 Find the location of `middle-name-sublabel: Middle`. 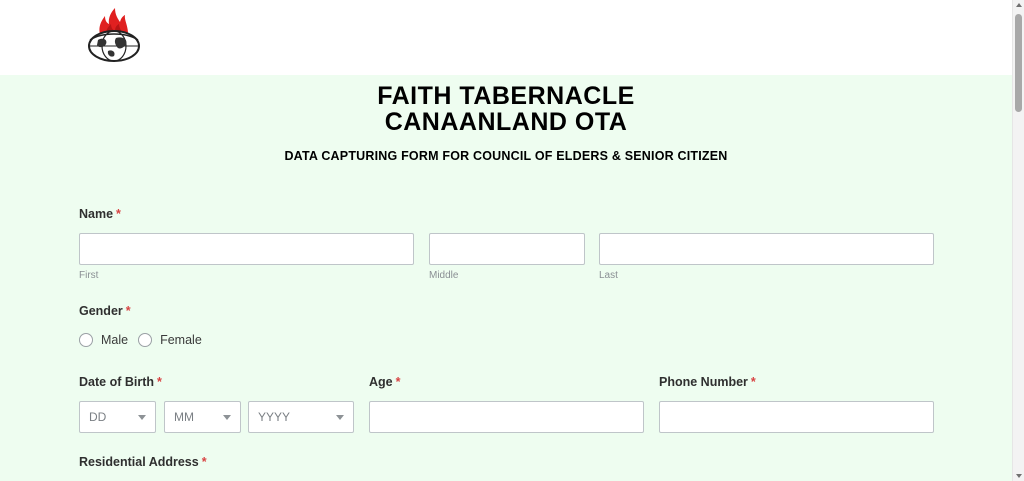

middle-name-sublabel: Middle is located at coordinates (444, 275).